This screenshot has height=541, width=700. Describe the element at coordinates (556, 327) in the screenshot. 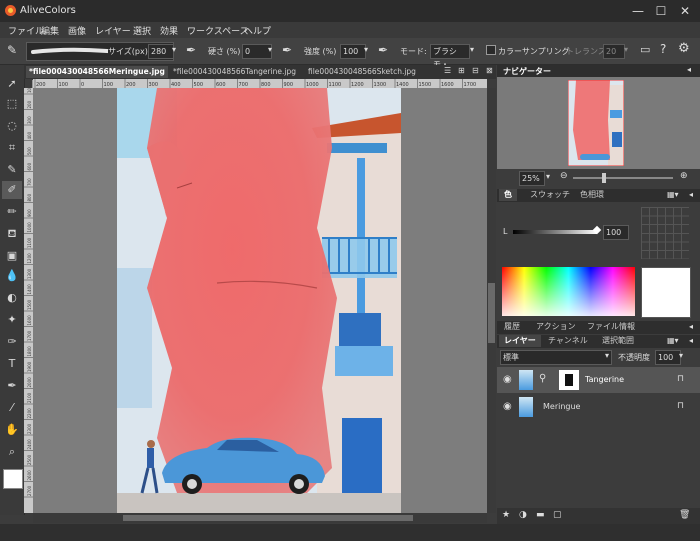

I see `tab-actions: アクション` at that location.